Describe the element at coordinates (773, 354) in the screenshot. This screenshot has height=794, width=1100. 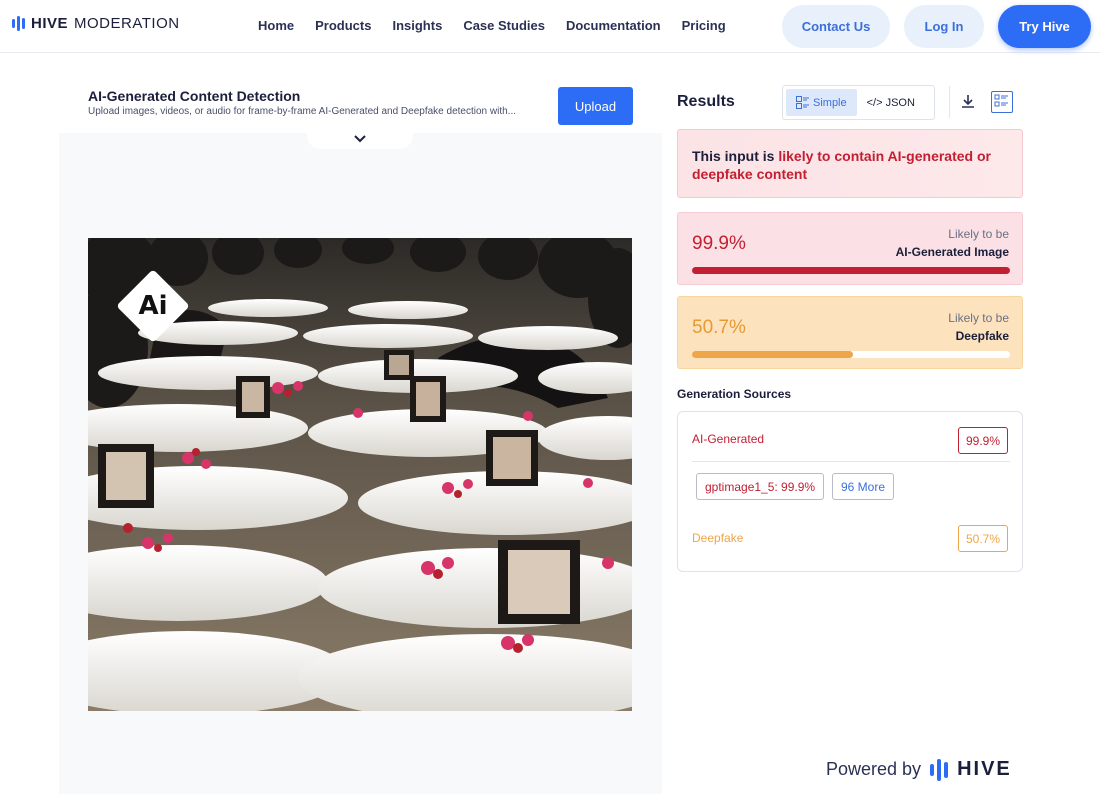
I see `deepfake-progress-fill` at that location.